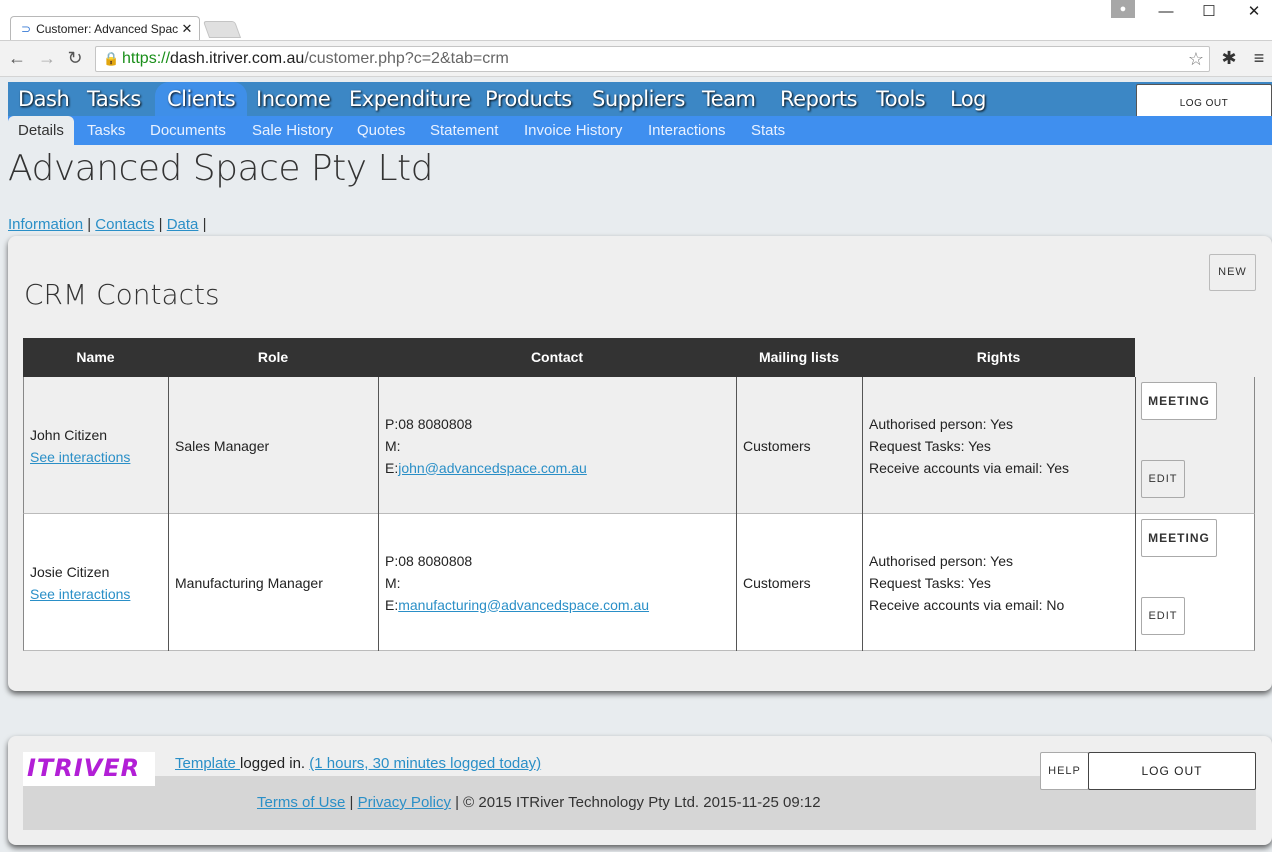  I want to click on terms-of-use-link: Terms of Use, so click(301, 802).